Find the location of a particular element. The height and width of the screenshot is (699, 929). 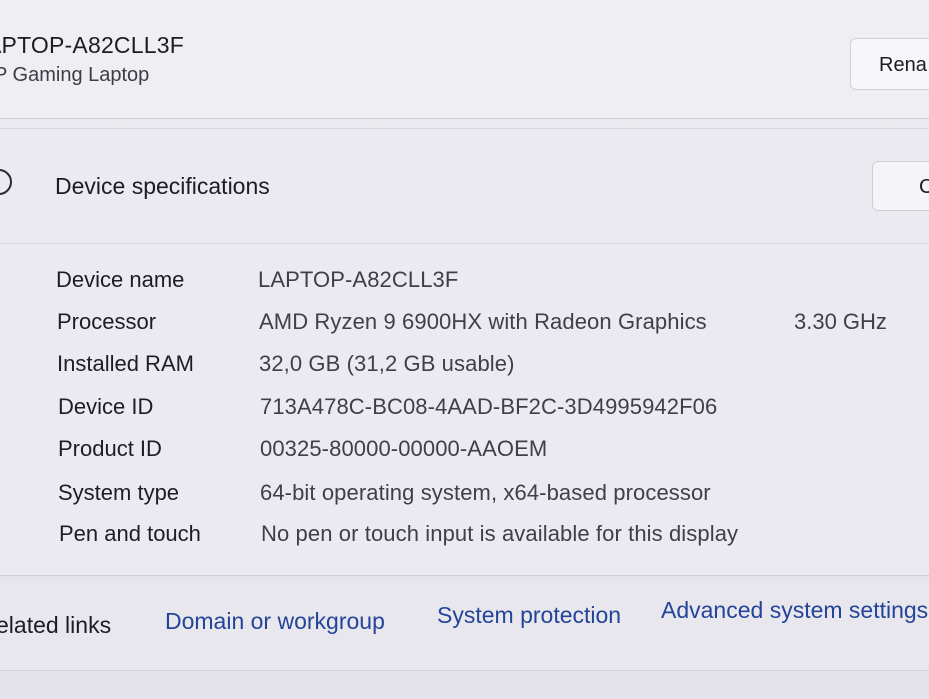

spec-value: 713A478C-BC08-4AAD-BF2C-3D4995942F06 is located at coordinates (489, 406).